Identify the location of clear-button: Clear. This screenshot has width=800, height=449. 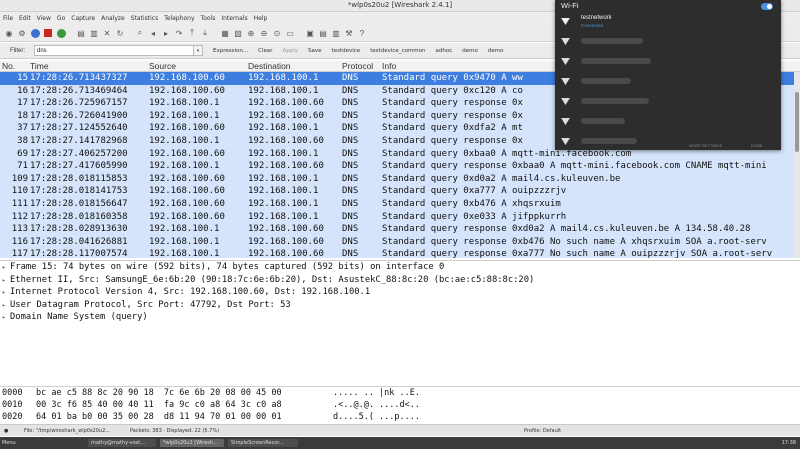
(265, 51).